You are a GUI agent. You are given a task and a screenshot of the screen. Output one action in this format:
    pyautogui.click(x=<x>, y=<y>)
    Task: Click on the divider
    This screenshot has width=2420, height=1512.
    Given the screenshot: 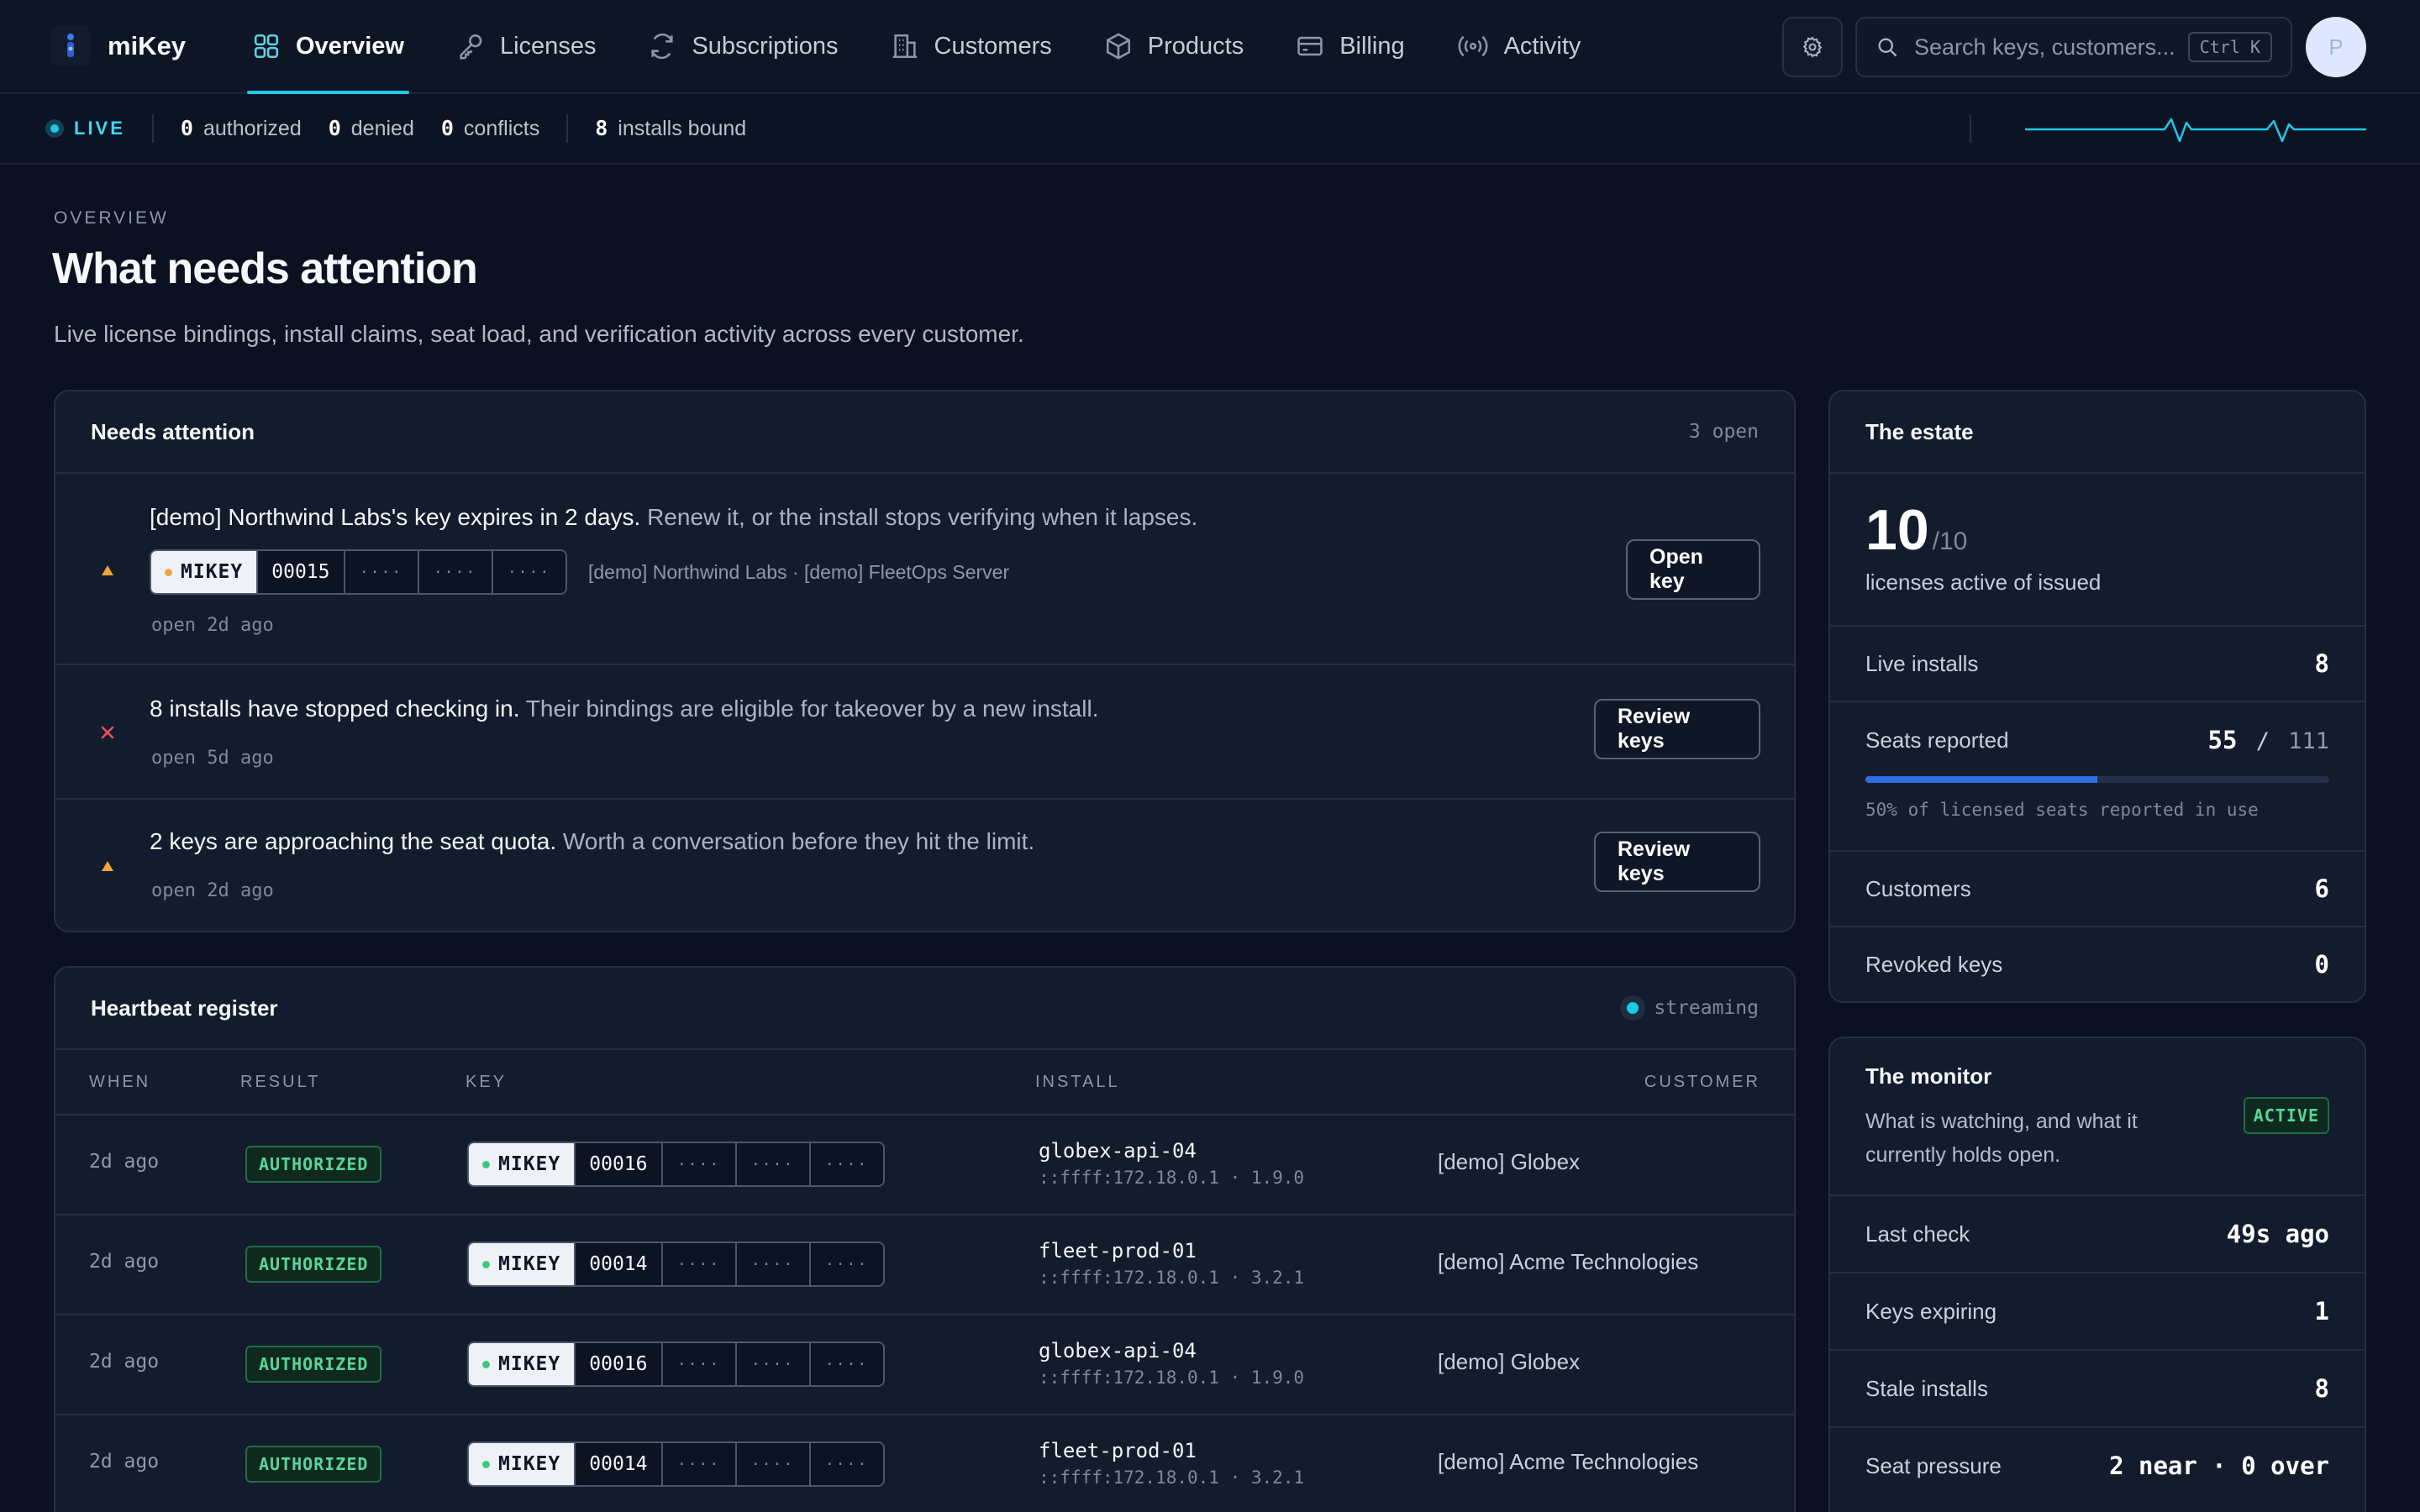 What is the action you would take?
    pyautogui.click(x=153, y=128)
    